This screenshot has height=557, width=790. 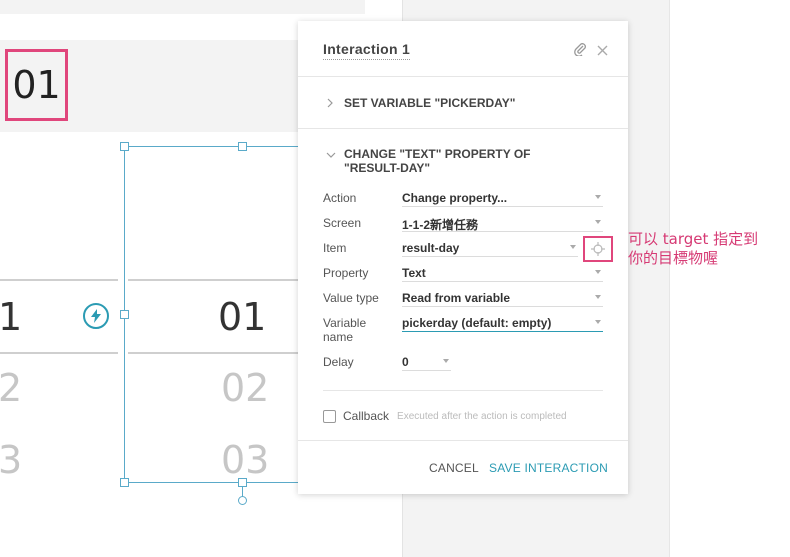 I want to click on left-picker-value: 3, so click(x=11, y=460).